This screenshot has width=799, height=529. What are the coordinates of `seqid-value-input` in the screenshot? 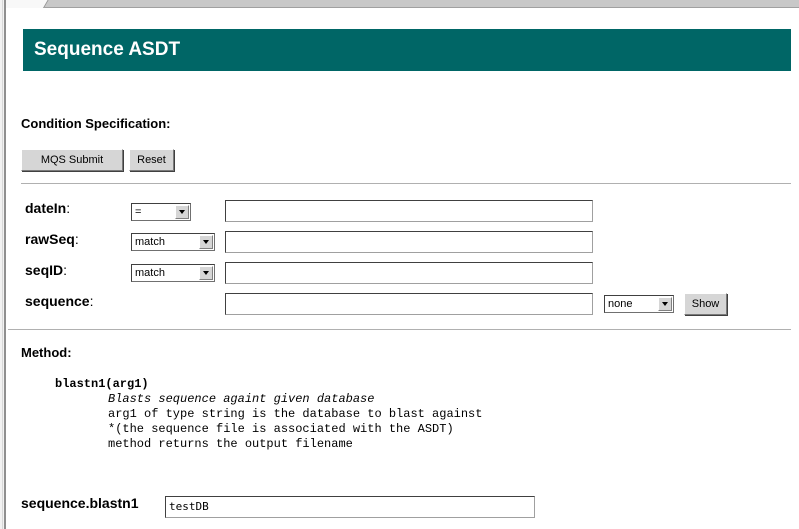 It's located at (409, 273).